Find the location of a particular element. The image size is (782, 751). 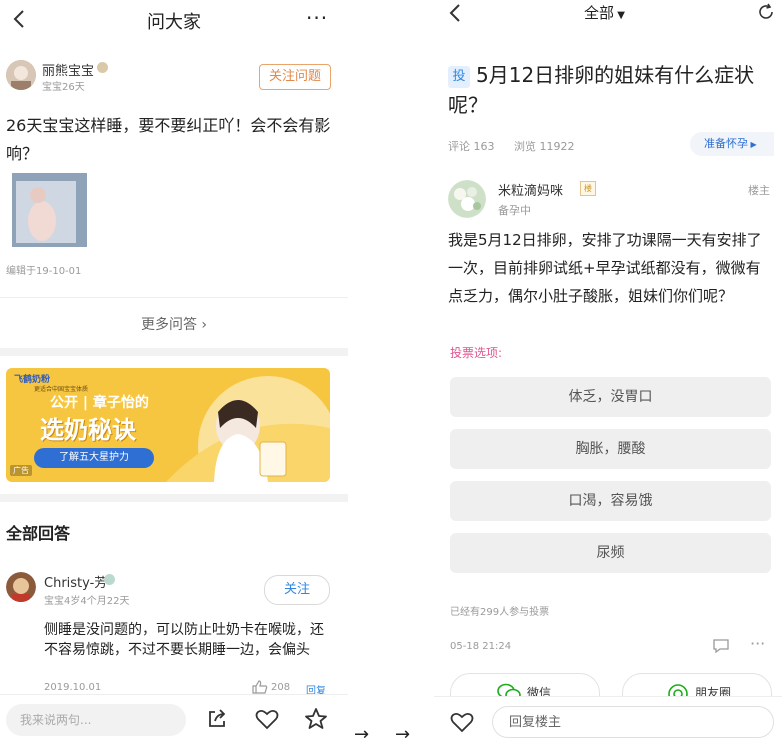

more-qa-link: 更多问答 › is located at coordinates (174, 324).